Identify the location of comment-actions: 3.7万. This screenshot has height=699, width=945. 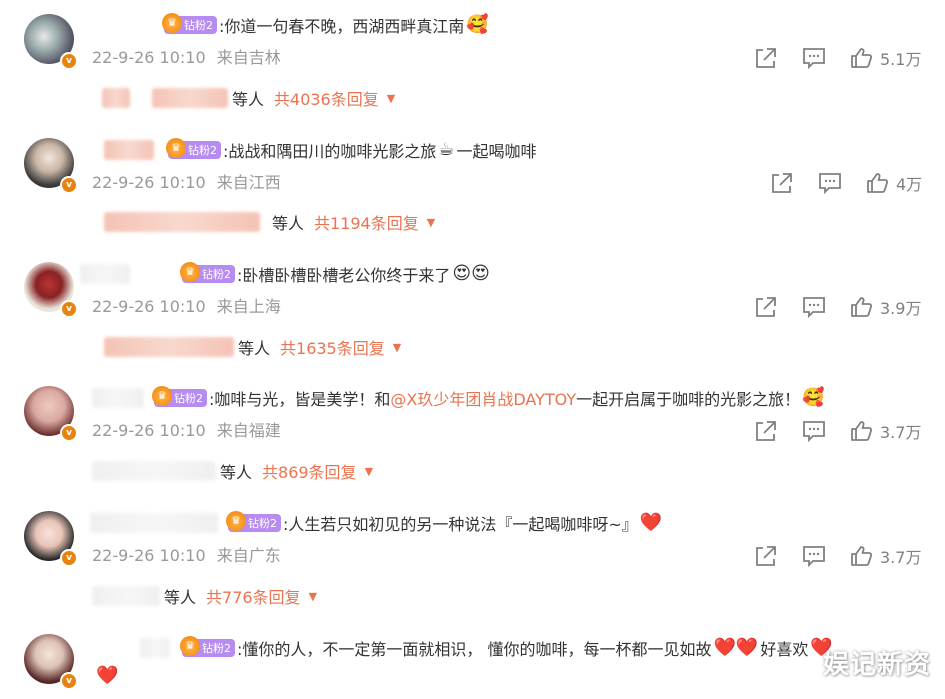
(837, 556).